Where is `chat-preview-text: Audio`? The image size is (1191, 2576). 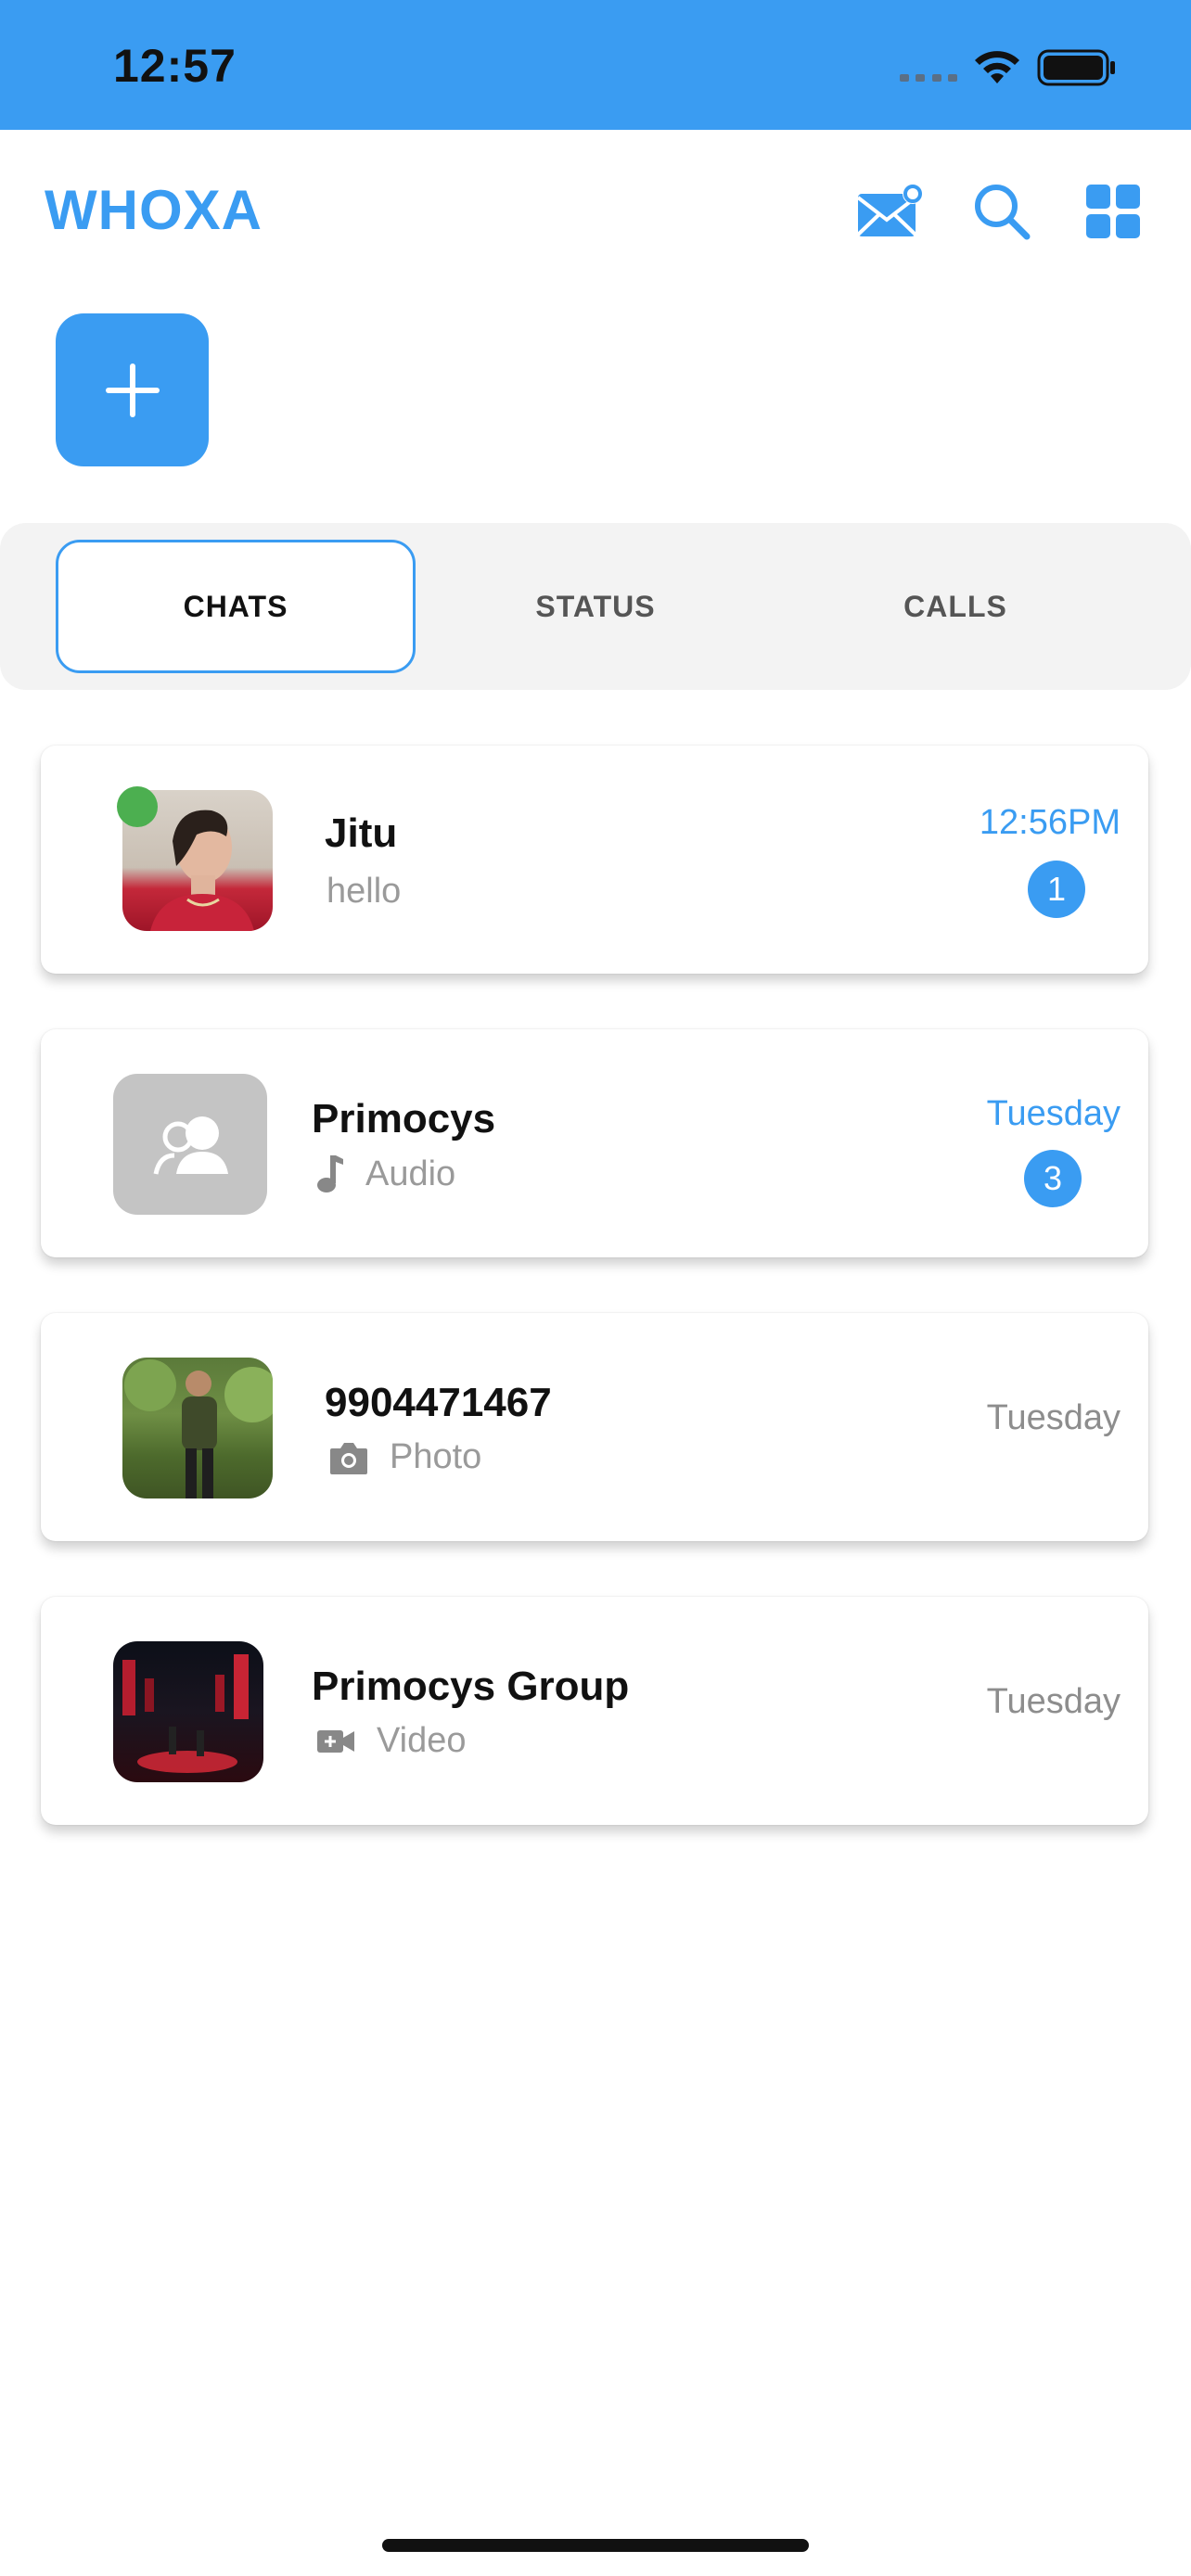
chat-preview-text: Audio is located at coordinates (411, 1173).